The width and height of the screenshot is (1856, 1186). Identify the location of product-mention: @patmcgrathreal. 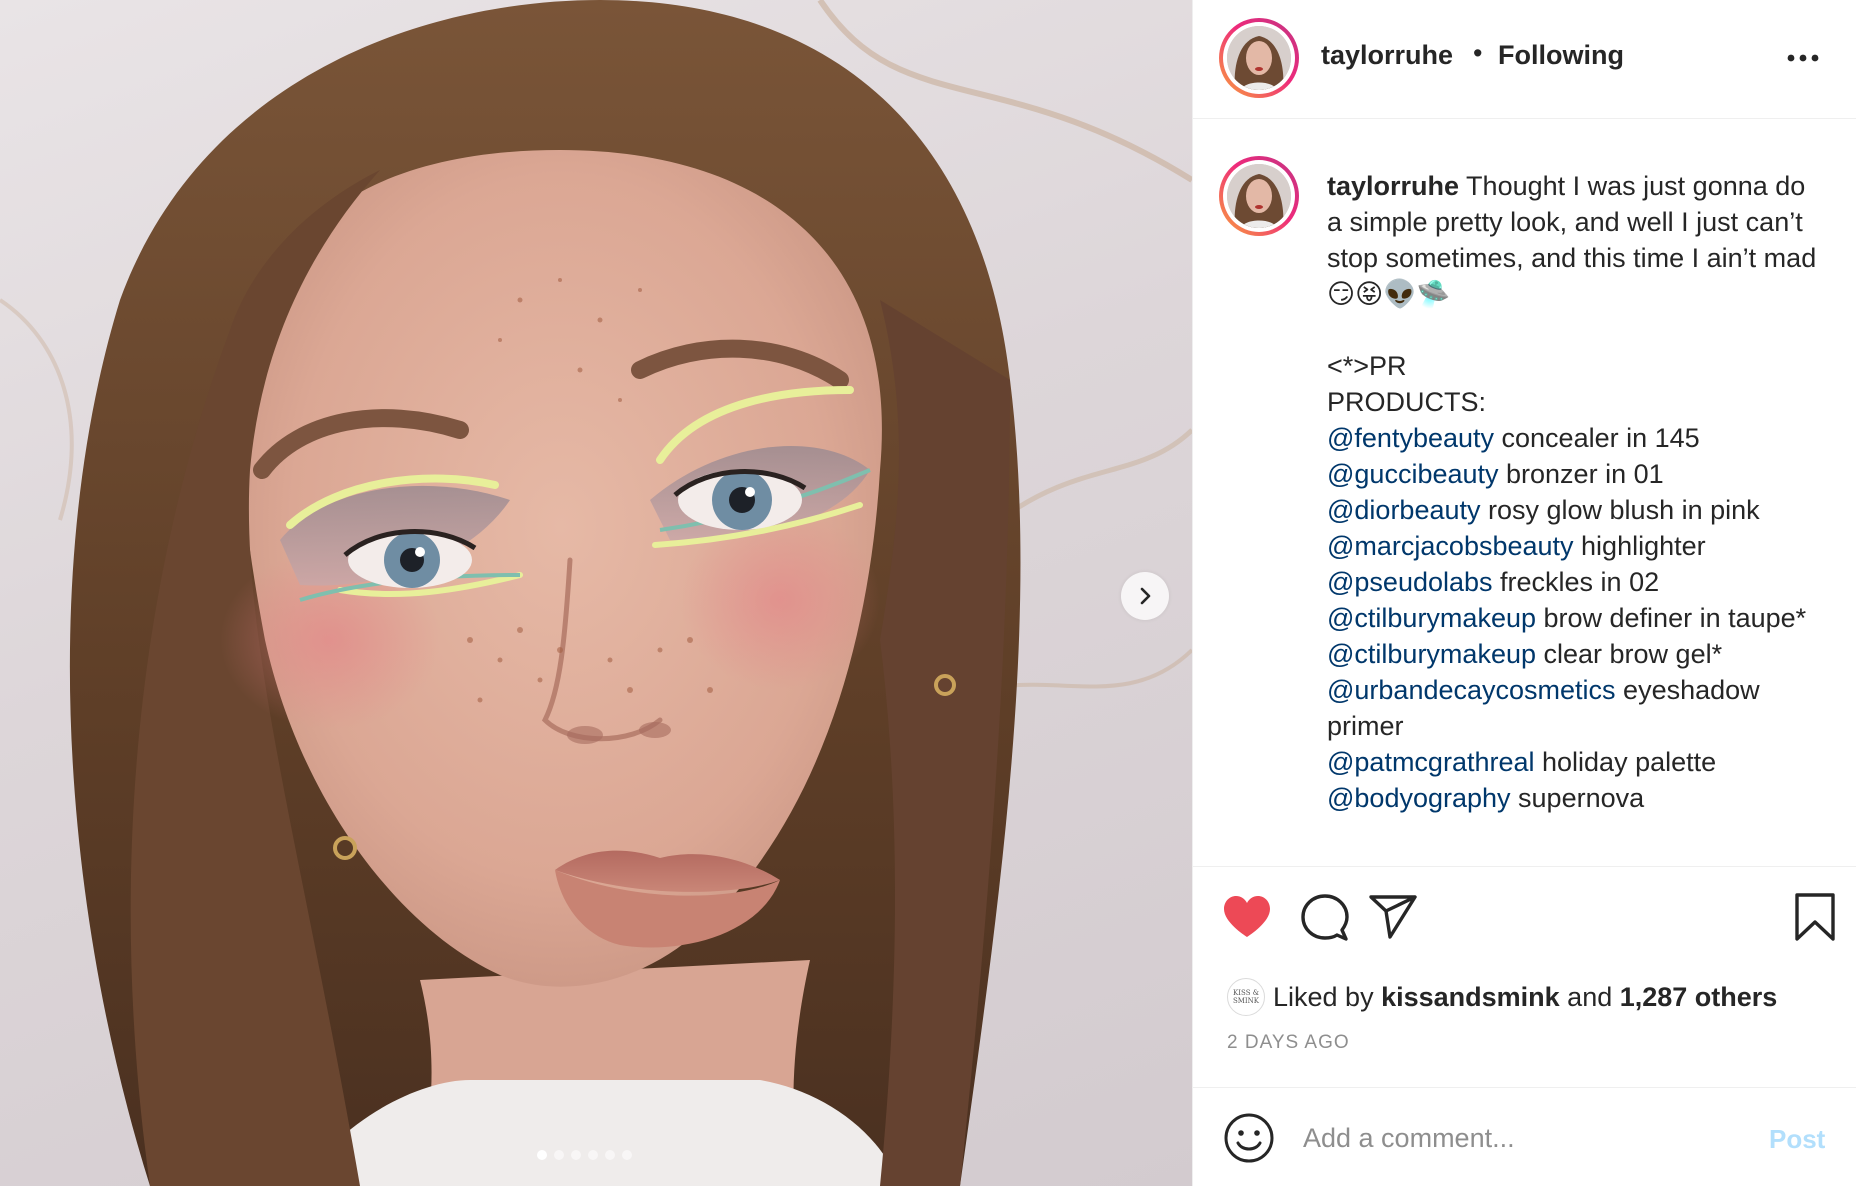
(1431, 762).